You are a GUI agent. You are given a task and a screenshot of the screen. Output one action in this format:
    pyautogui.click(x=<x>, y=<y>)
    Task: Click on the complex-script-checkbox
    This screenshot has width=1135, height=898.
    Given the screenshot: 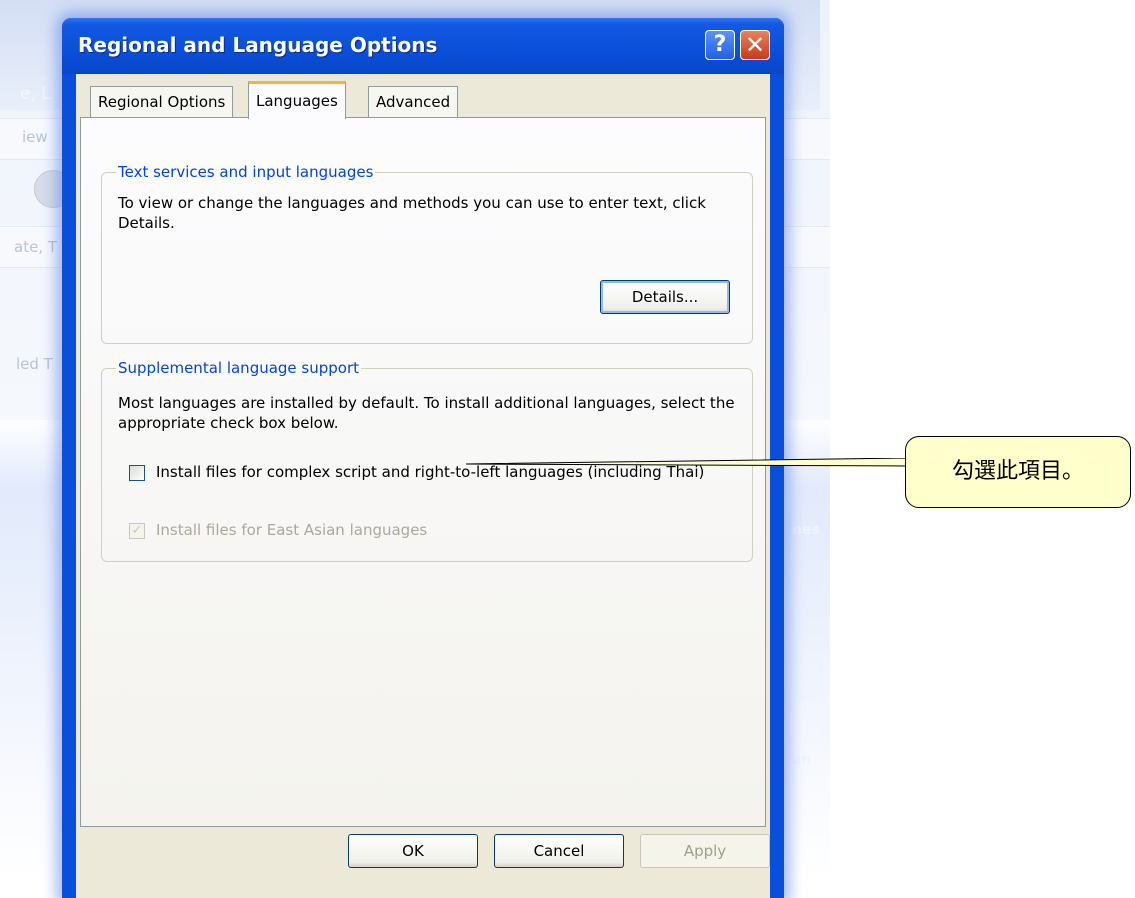 What is the action you would take?
    pyautogui.click(x=137, y=473)
    